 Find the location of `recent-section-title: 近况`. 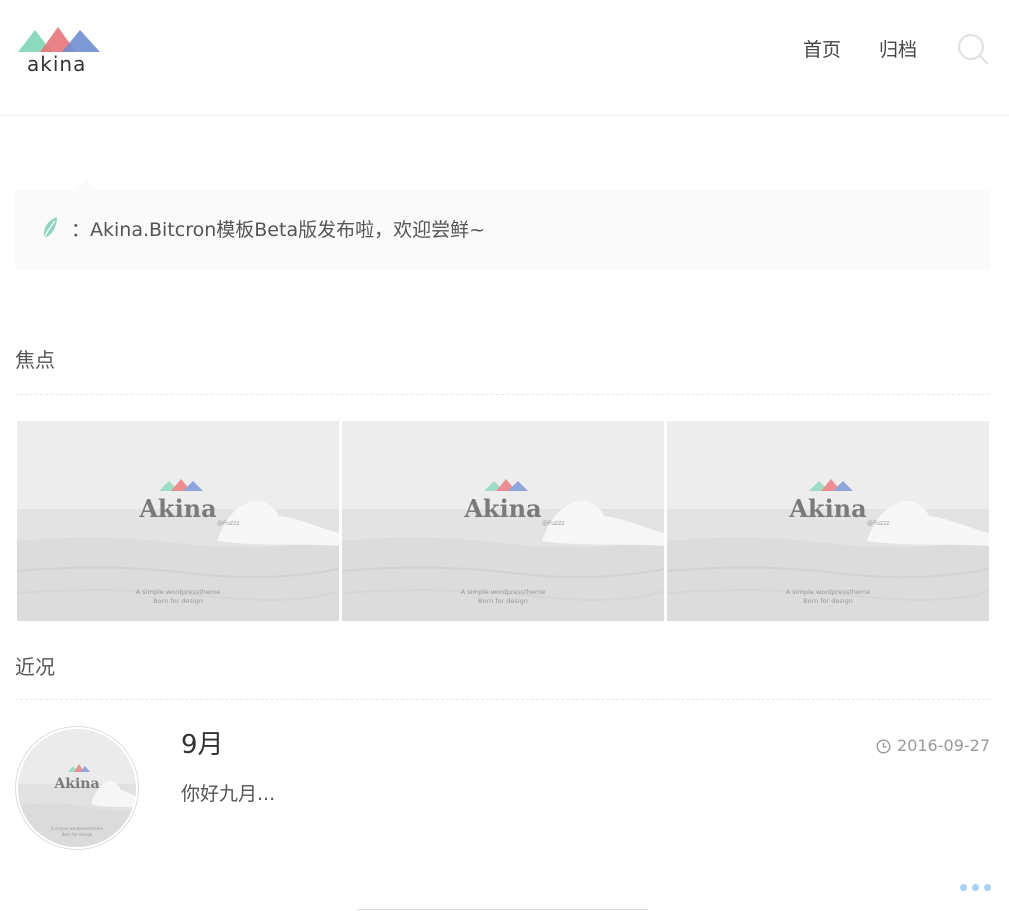

recent-section-title: 近况 is located at coordinates (35, 667).